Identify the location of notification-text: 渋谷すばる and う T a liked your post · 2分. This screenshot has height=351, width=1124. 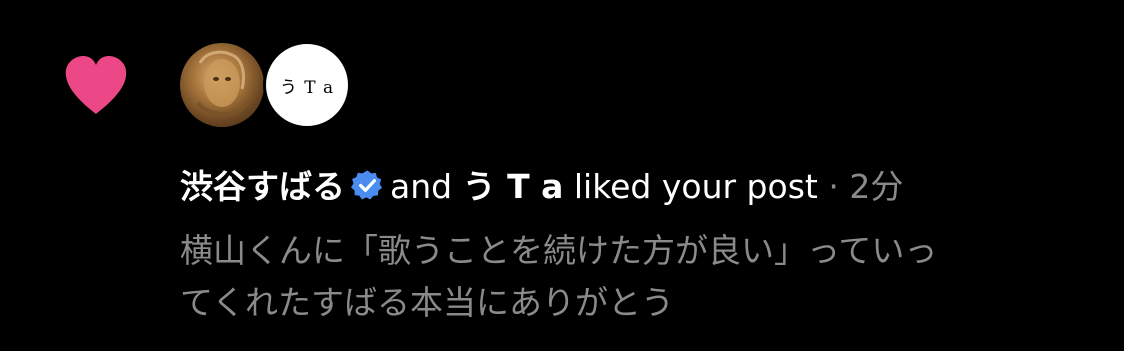
(541, 187).